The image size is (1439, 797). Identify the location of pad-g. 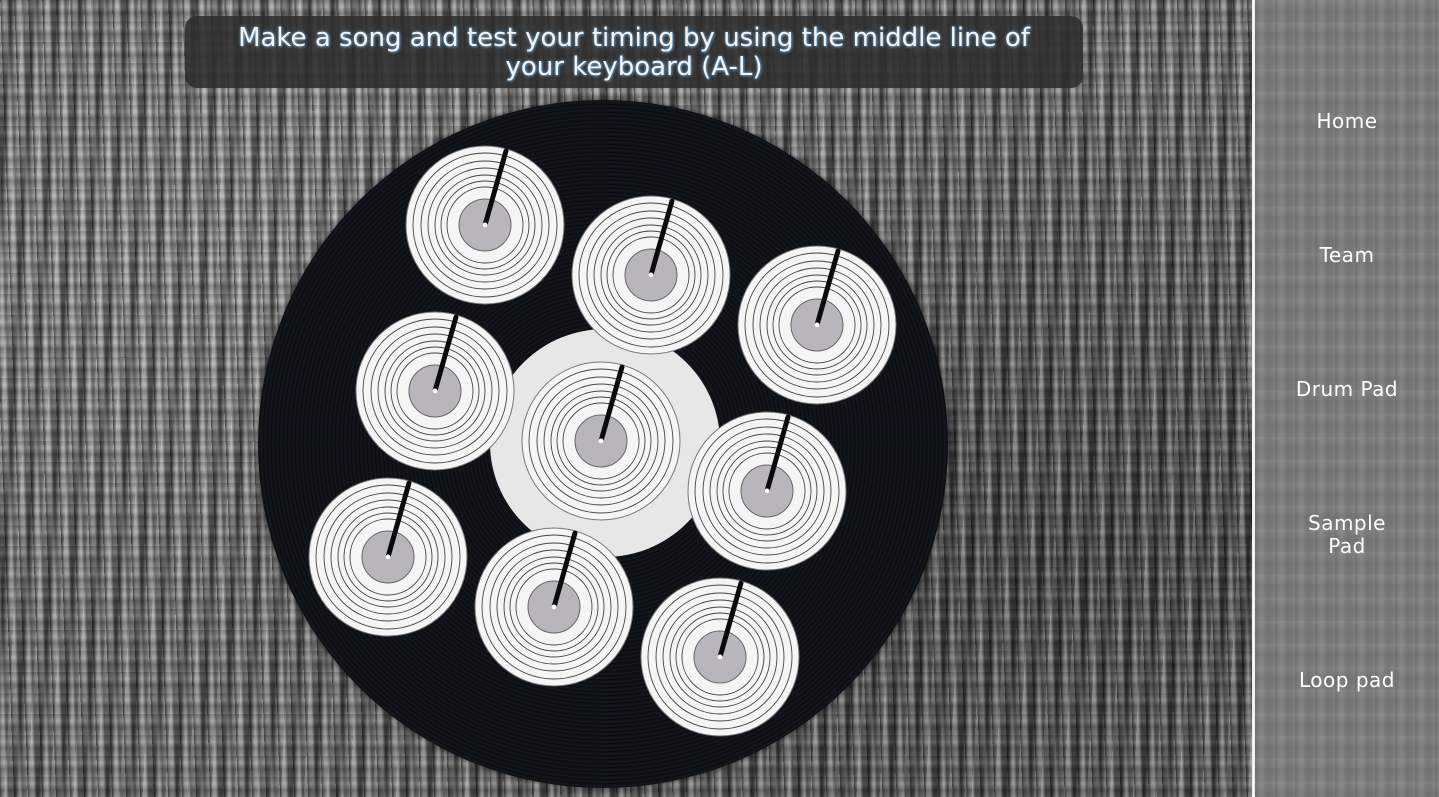
(601, 441).